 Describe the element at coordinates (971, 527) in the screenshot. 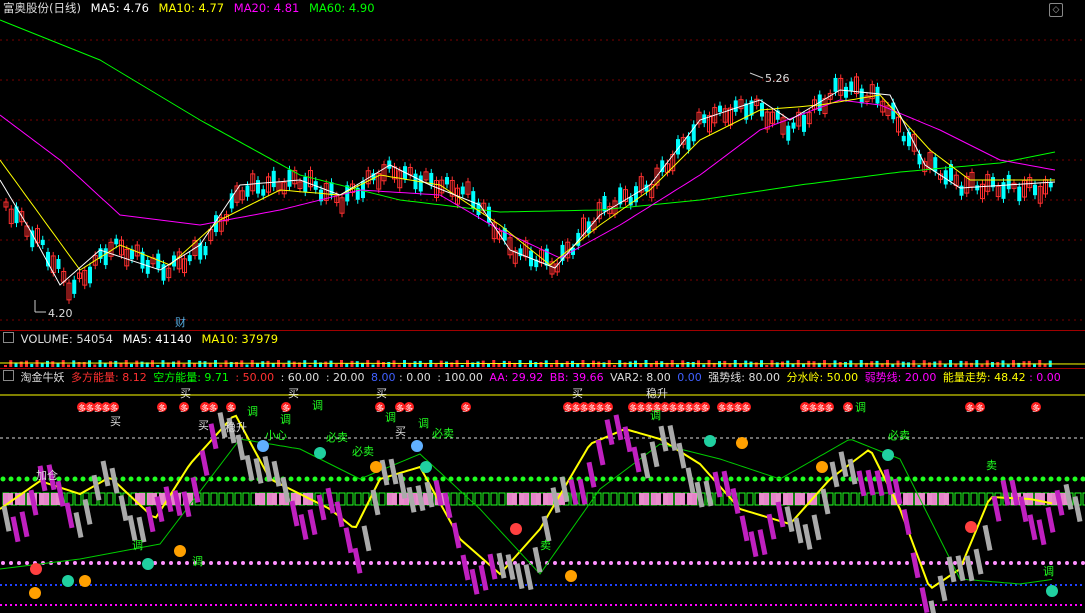

I see `red-ball-icon` at that location.